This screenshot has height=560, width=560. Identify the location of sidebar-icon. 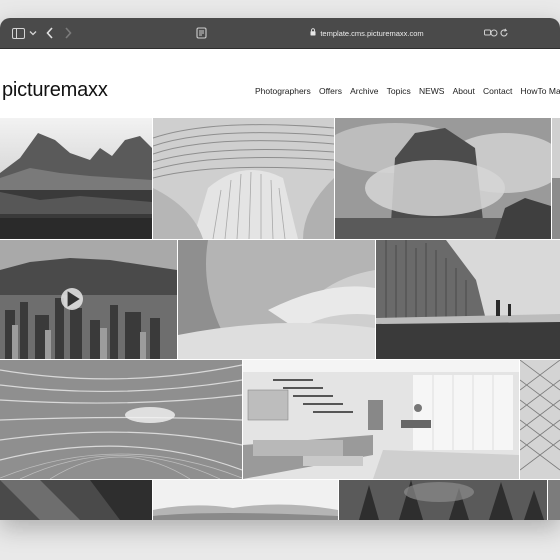
(18, 33).